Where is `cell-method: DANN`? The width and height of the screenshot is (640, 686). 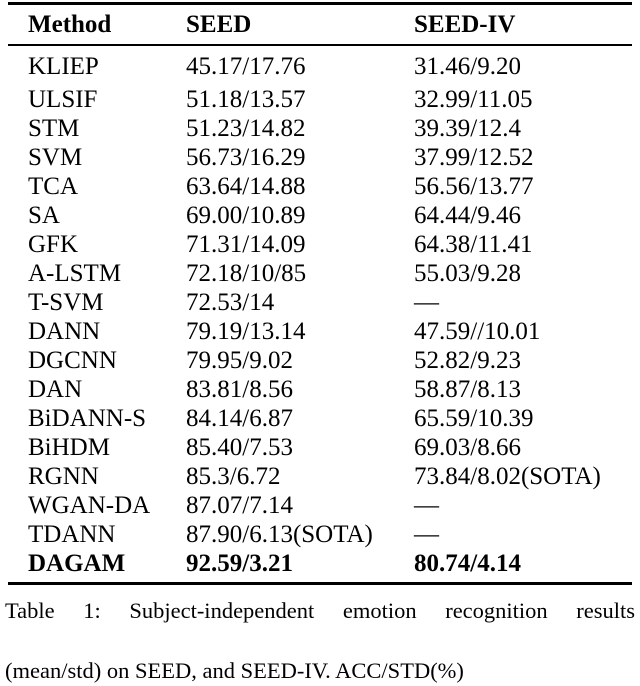 cell-method: DANN is located at coordinates (64, 331).